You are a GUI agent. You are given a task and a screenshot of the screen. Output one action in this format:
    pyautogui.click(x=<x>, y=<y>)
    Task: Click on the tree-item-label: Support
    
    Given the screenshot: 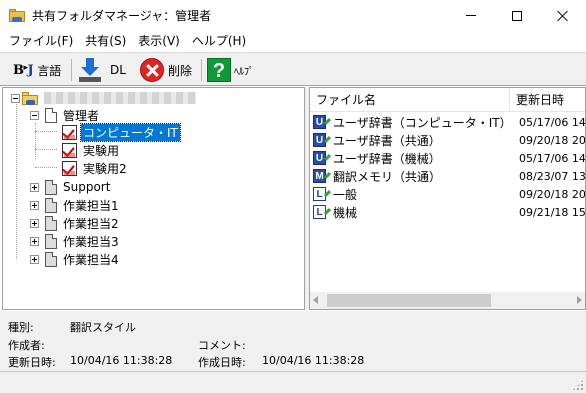 What is the action you would take?
    pyautogui.click(x=87, y=187)
    